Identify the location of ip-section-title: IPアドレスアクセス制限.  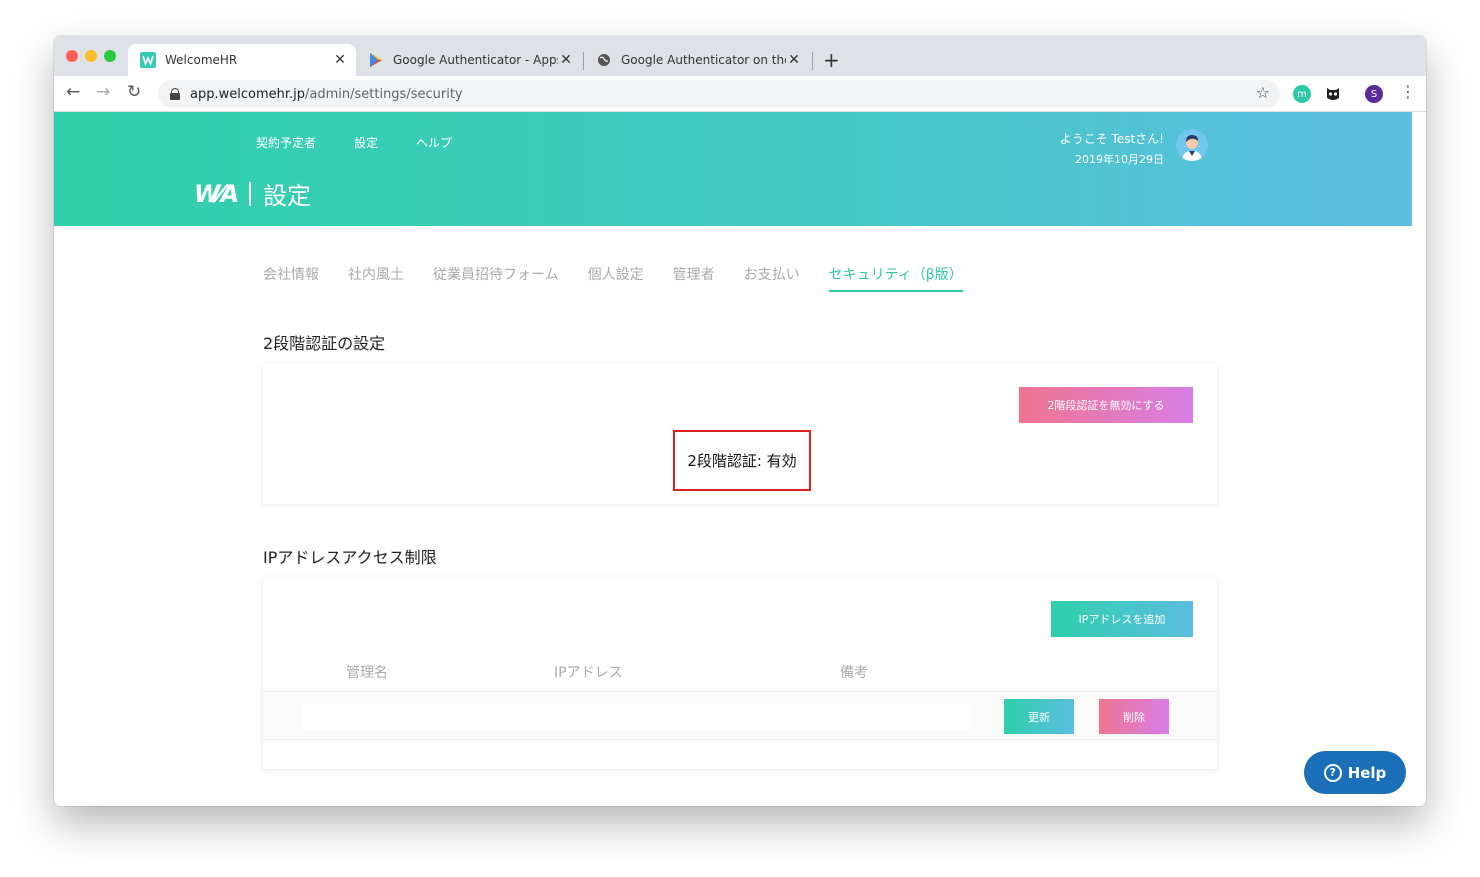
(350, 557).